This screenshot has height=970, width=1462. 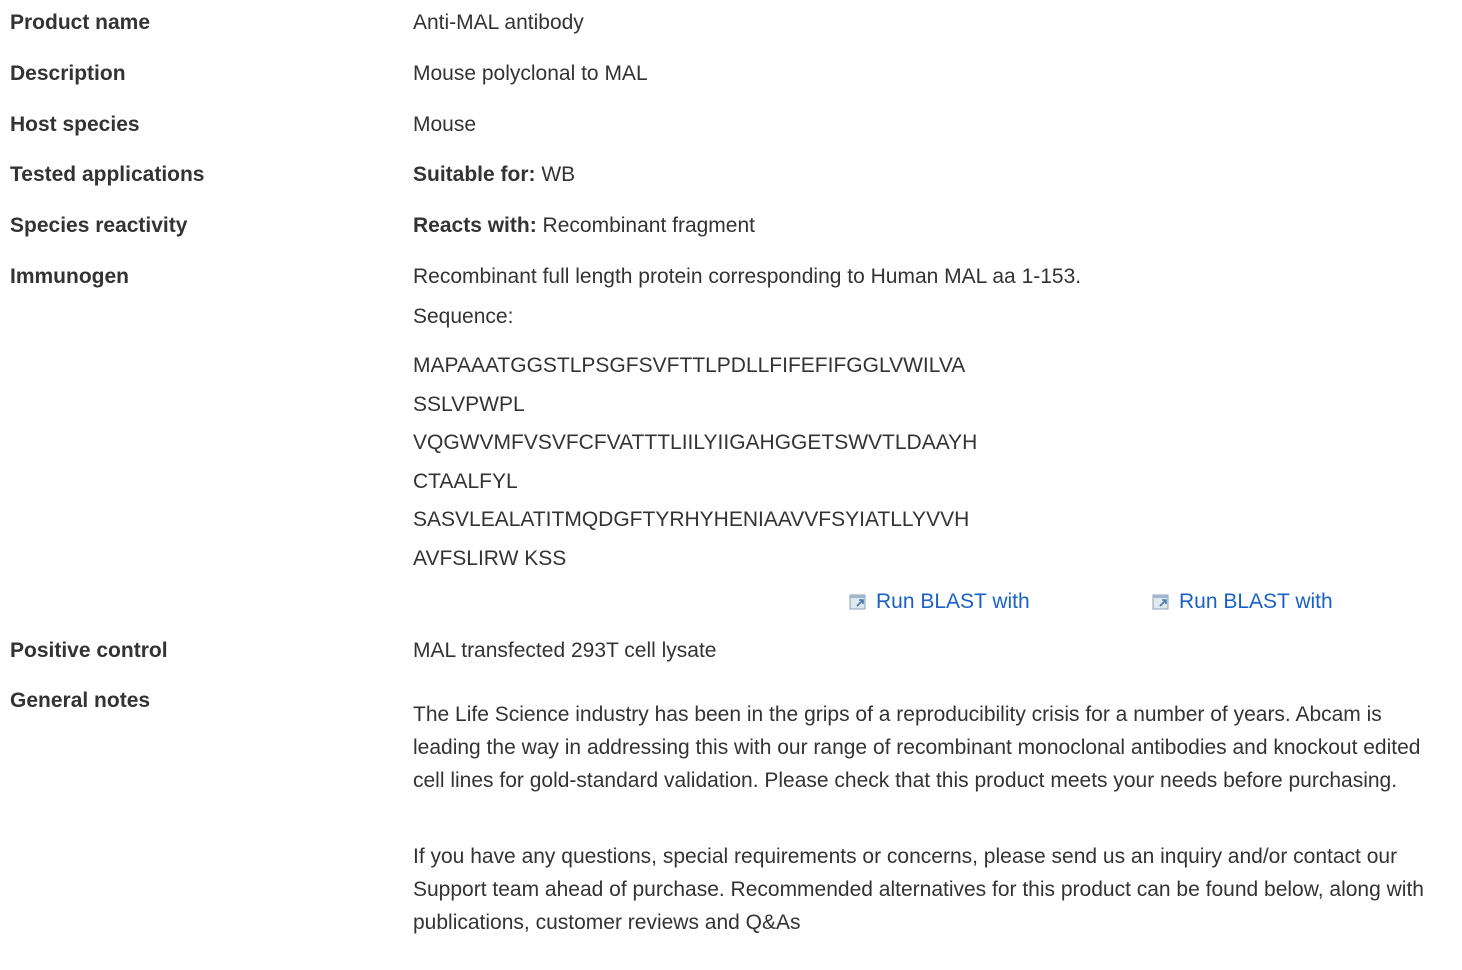 What do you see at coordinates (648, 225) in the screenshot?
I see `reacts-with-value: Recombinant fragment` at bounding box center [648, 225].